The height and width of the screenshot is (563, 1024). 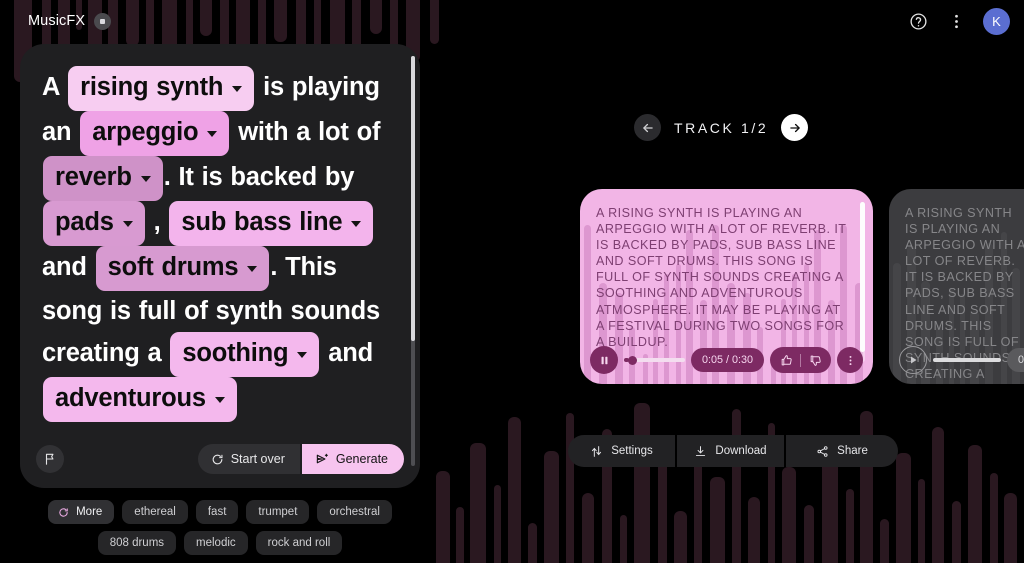 I want to click on generate-button: Generate, so click(x=352, y=459).